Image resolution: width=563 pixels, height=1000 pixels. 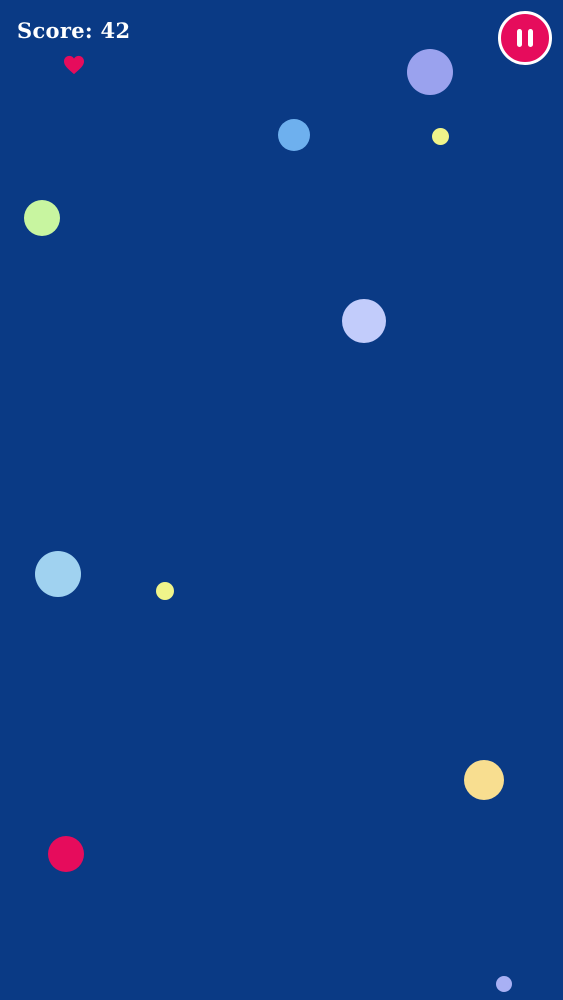 What do you see at coordinates (74, 30) in the screenshot?
I see `score-label: Score: 42` at bounding box center [74, 30].